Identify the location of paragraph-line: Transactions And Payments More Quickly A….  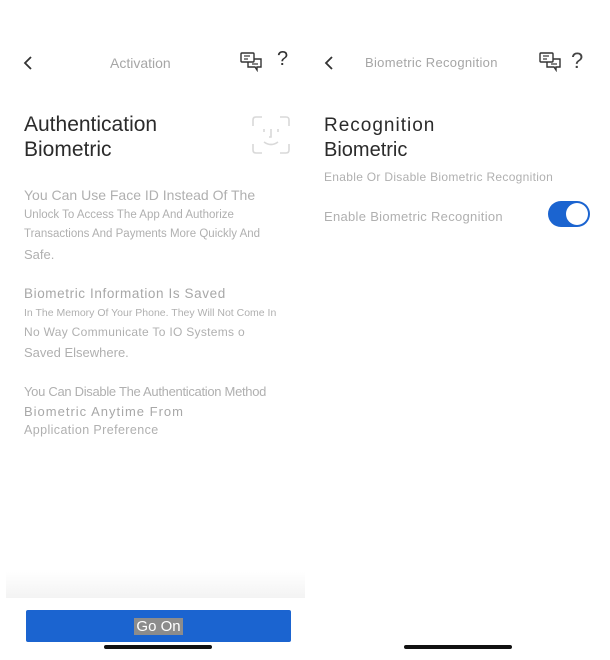
(142, 234).